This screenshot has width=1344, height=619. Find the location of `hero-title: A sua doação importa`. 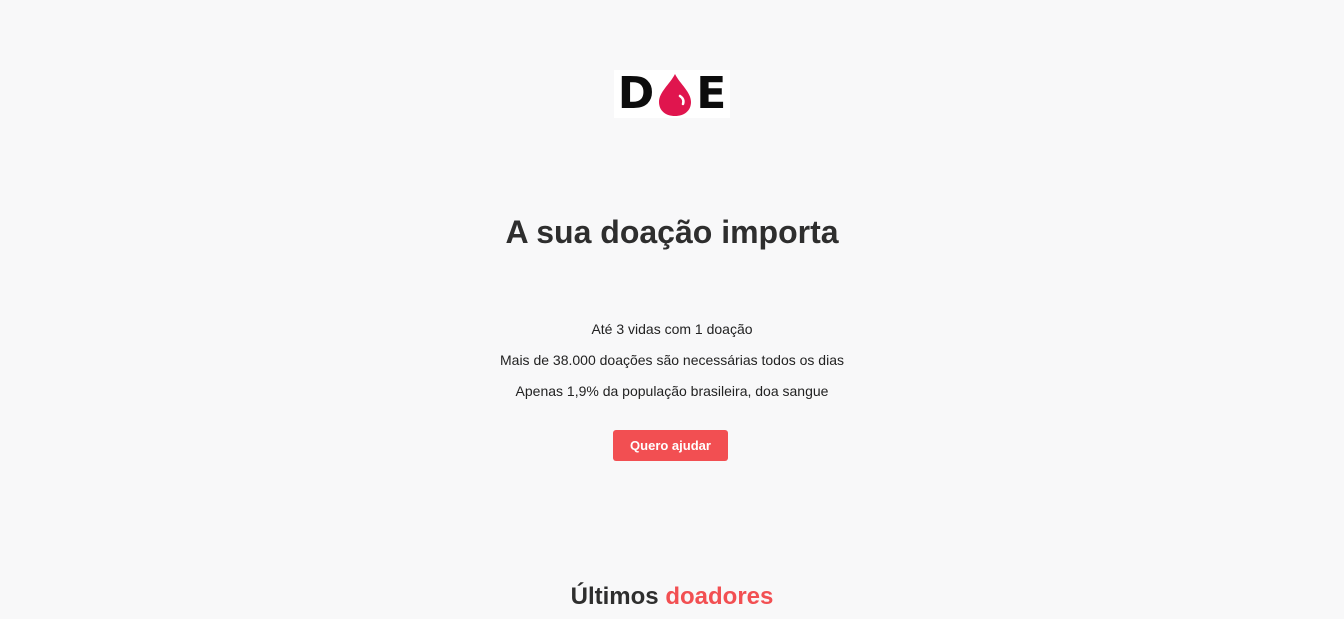

hero-title: A sua doação importa is located at coordinates (672, 232).